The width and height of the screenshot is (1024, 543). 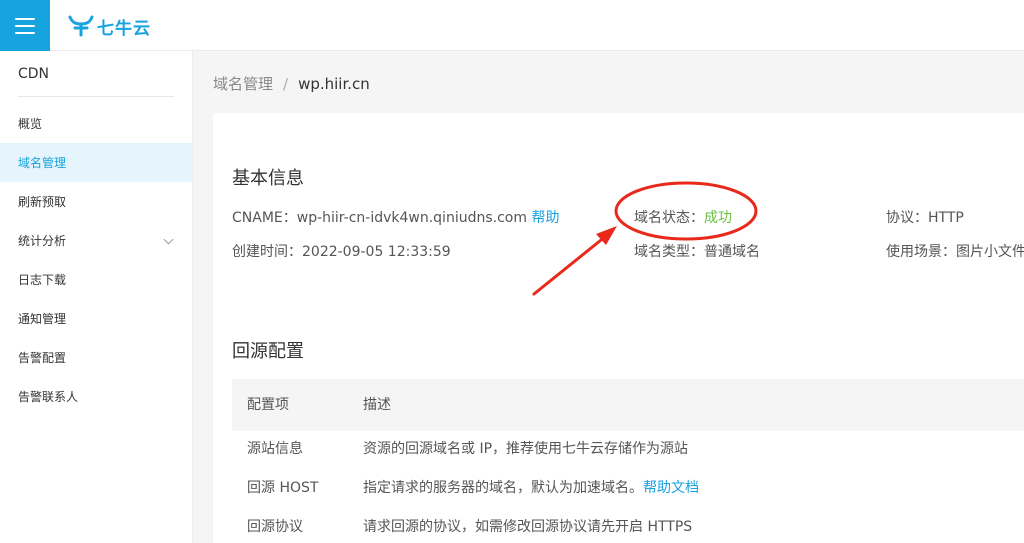 I want to click on help-docs-link: 帮助文档, so click(x=671, y=488).